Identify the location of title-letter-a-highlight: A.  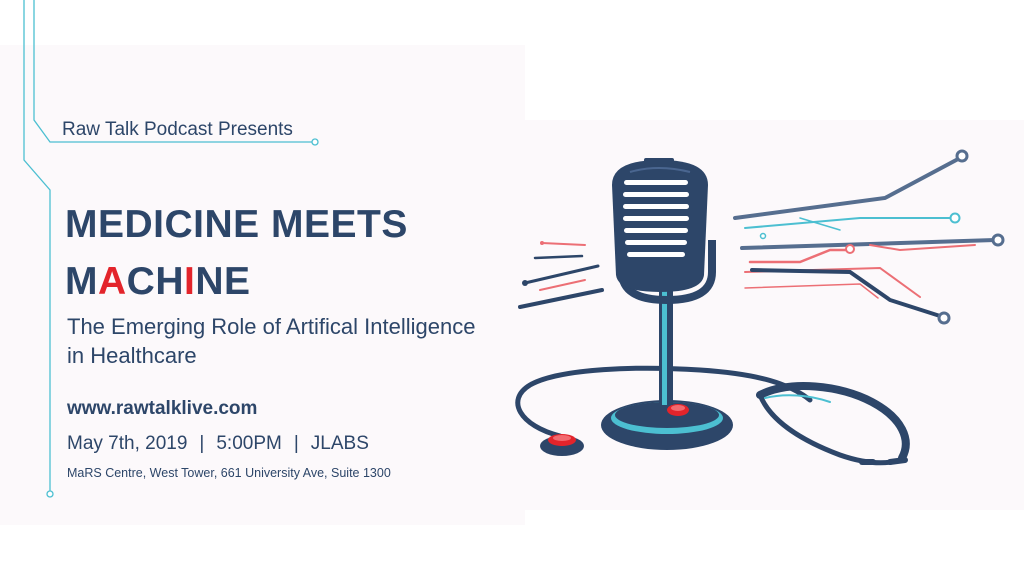
(112, 281).